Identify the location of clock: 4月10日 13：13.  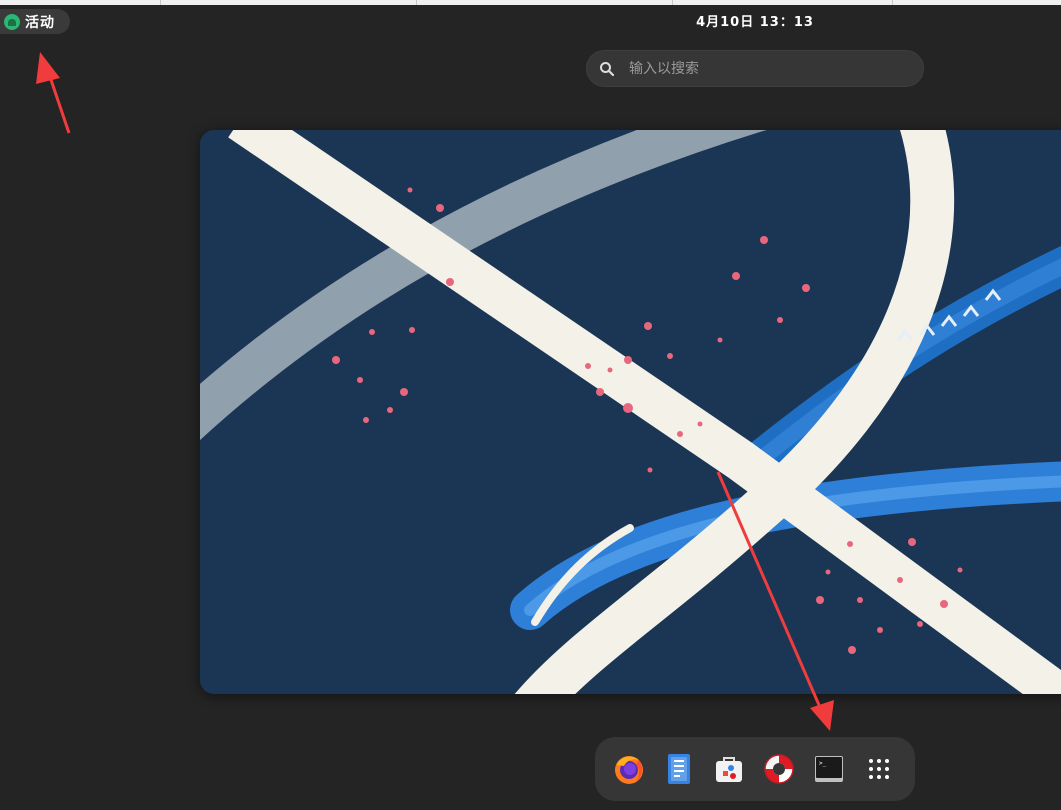
(755, 20).